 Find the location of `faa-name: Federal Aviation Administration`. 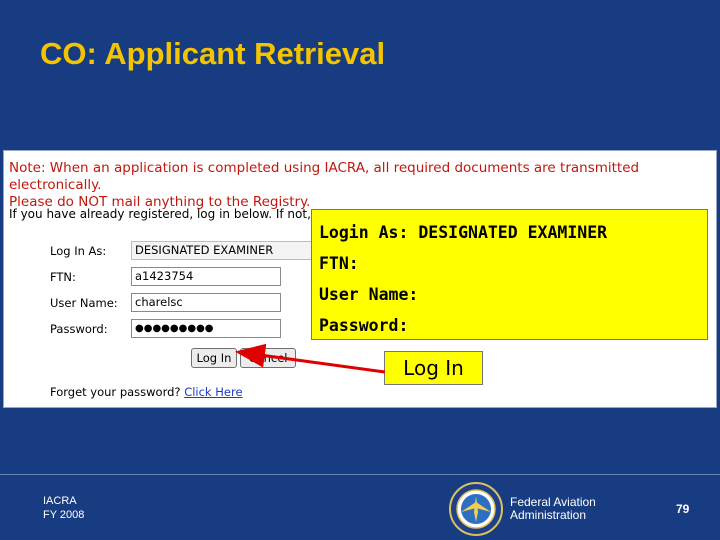

faa-name: Federal Aviation Administration is located at coordinates (553, 509).